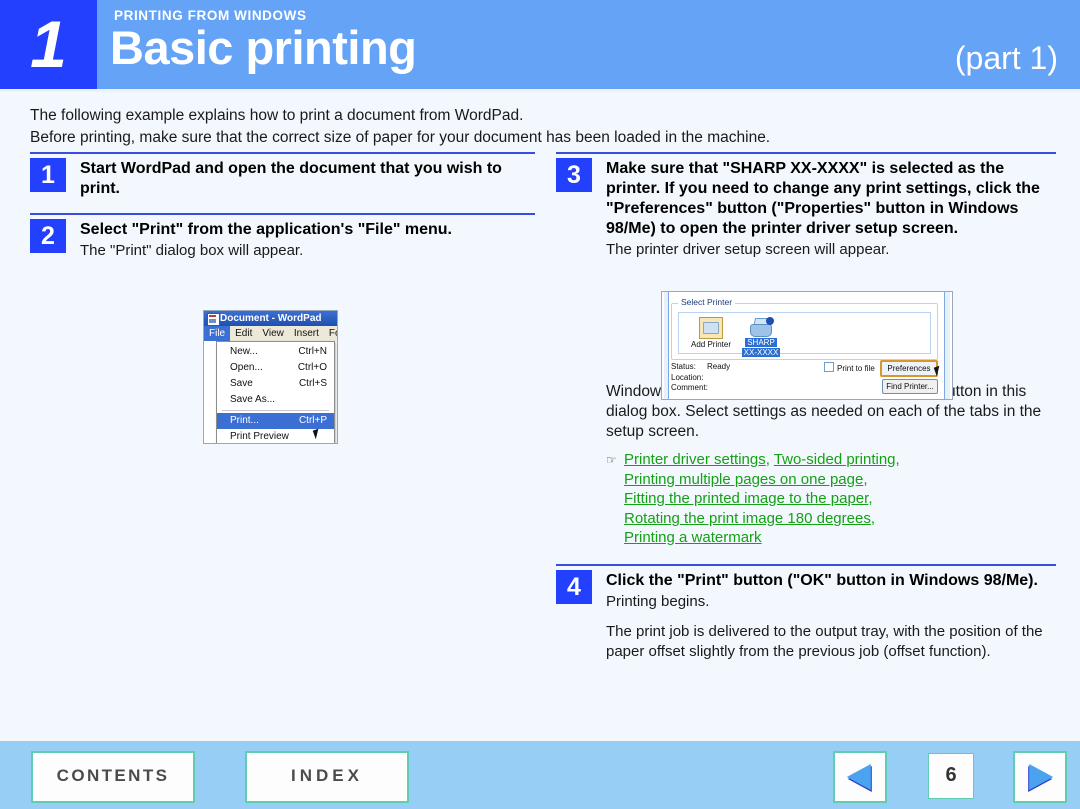  Describe the element at coordinates (275, 352) in the screenshot. I see `file-menu-new: New... Ctrl+N` at that location.